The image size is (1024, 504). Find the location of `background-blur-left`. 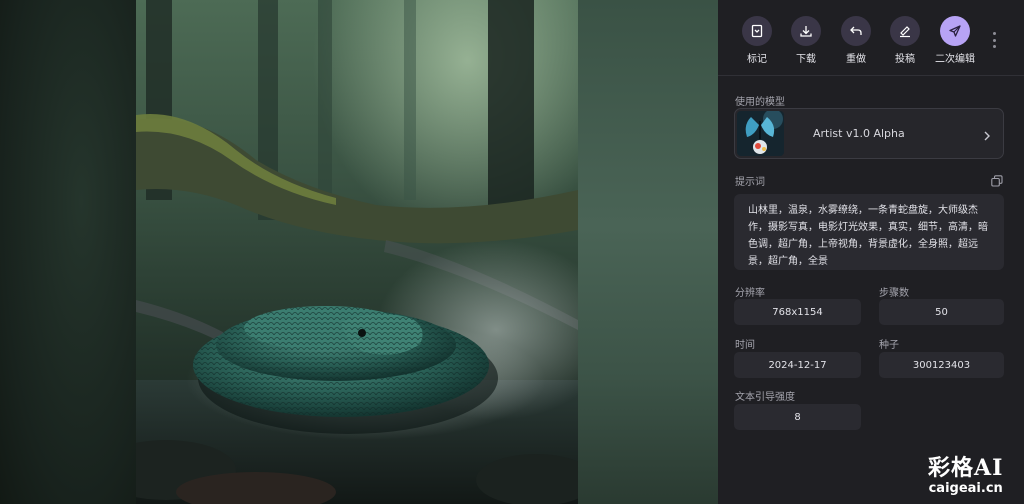

background-blur-left is located at coordinates (68, 252).